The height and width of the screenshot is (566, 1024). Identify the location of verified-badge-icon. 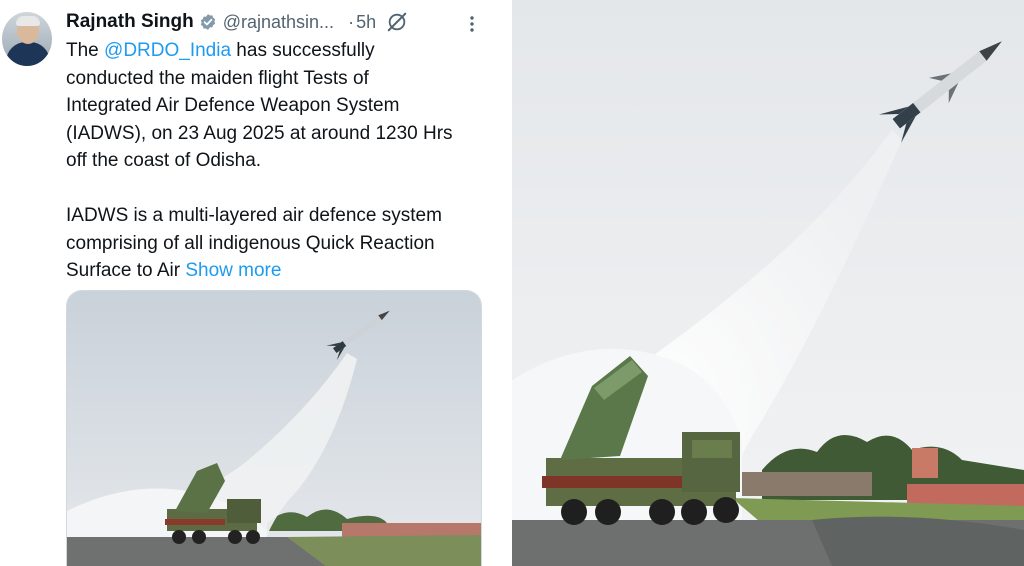
(207, 22).